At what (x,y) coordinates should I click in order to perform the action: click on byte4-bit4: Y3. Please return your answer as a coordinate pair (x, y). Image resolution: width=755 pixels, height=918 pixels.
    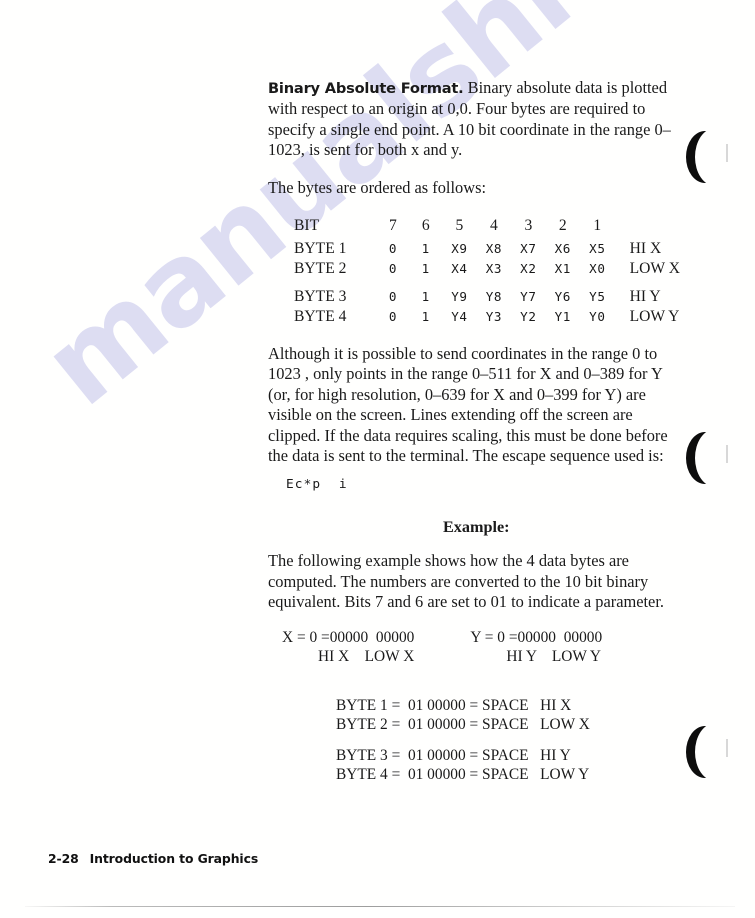
    Looking at the image, I should click on (494, 316).